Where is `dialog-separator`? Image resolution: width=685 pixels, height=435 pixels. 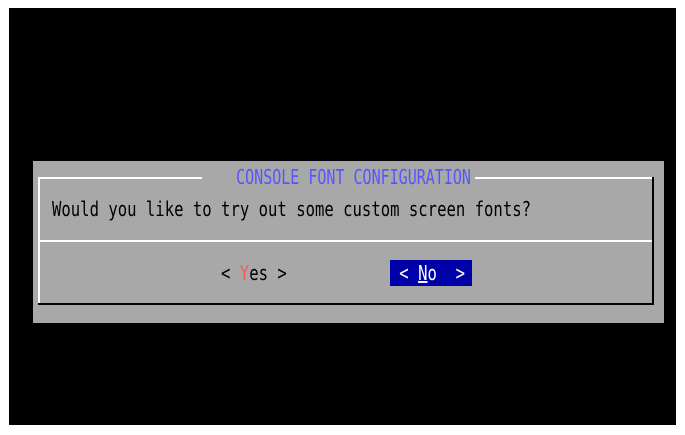
dialog-separator is located at coordinates (346, 241).